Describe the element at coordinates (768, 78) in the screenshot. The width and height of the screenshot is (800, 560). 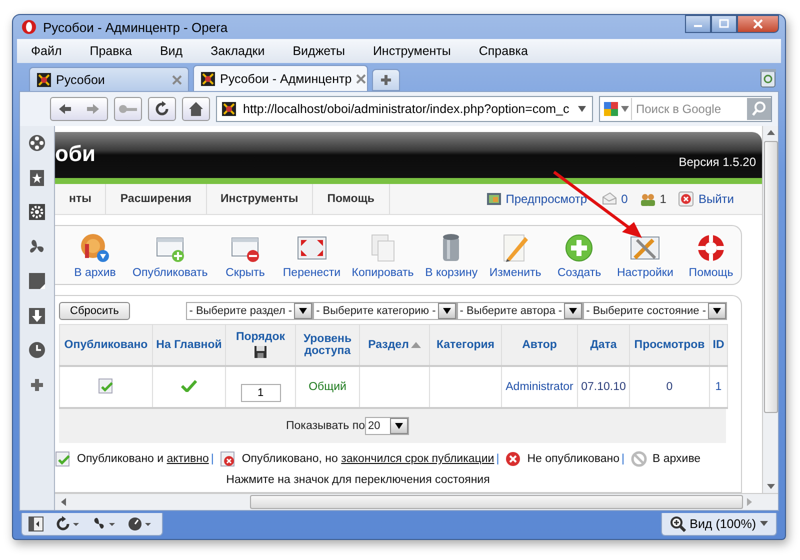
I see `trash-icon` at that location.